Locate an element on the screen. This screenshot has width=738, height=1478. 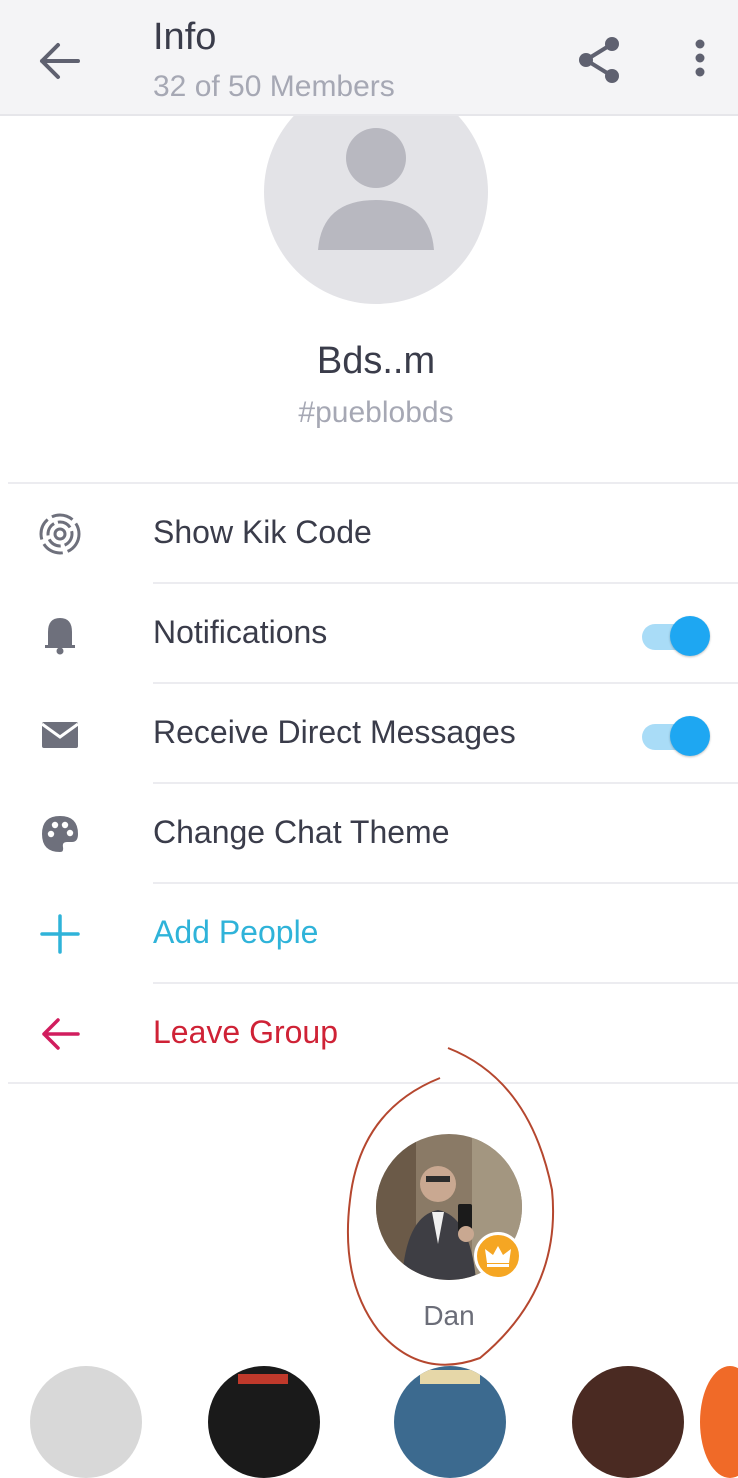
change-chat-theme-row: Change Chat Theme is located at coordinates (369, 834).